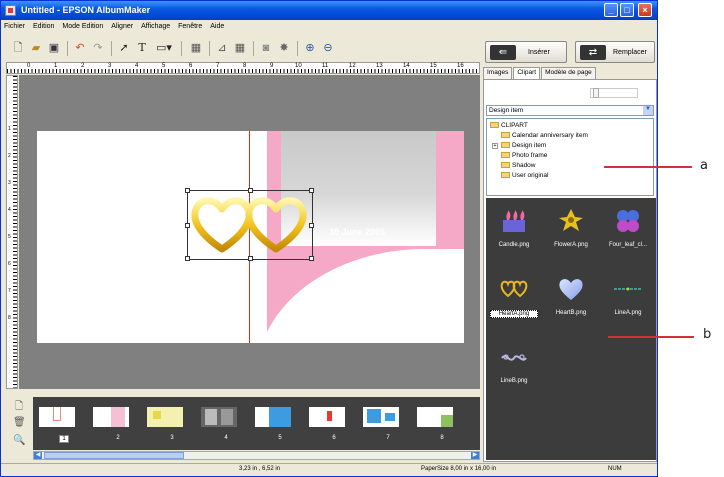  I want to click on callout-label-a: a, so click(704, 165).